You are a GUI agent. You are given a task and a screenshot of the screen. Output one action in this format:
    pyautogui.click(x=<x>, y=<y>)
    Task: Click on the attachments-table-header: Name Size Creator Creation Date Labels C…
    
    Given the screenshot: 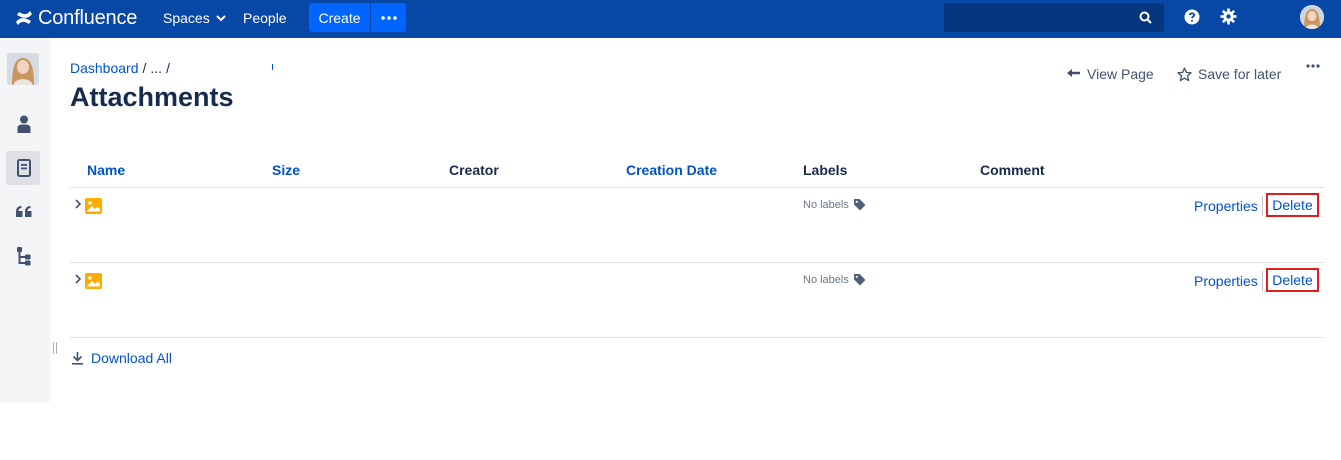 What is the action you would take?
    pyautogui.click(x=697, y=175)
    